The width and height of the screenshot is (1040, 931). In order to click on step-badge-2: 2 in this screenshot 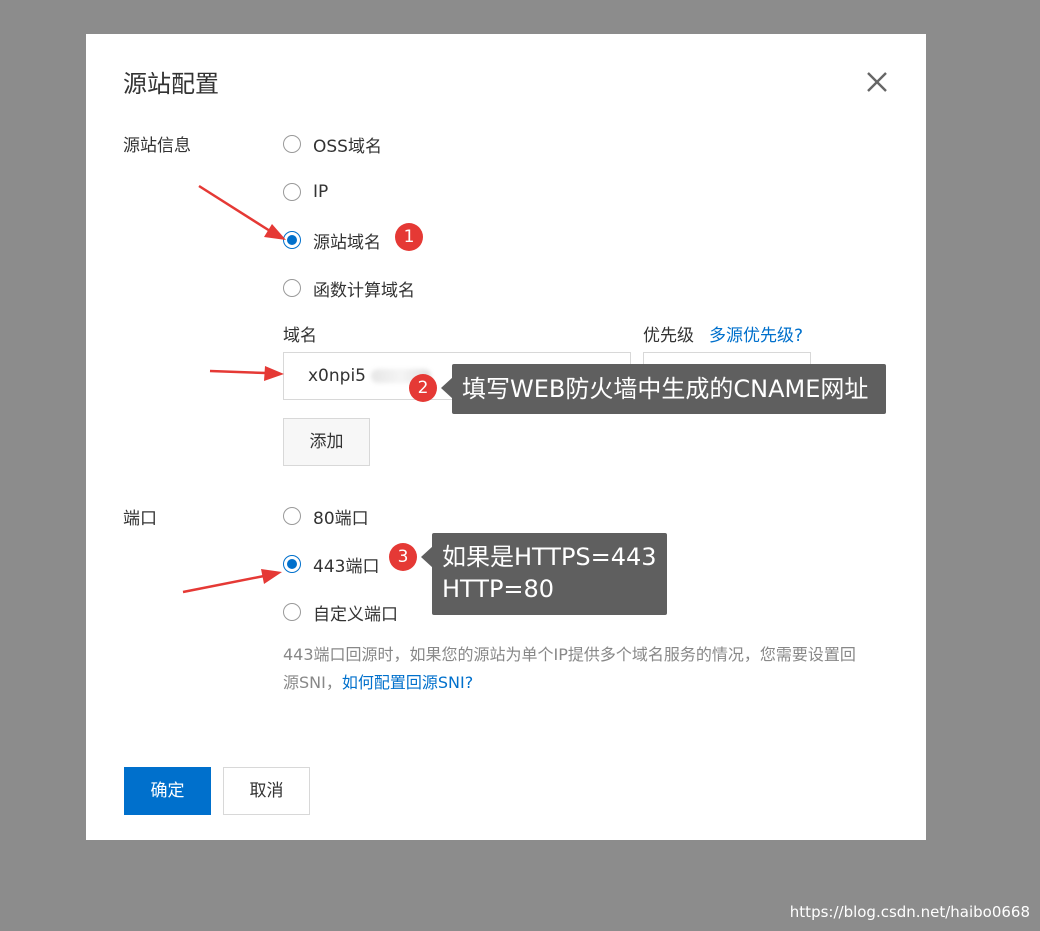, I will do `click(423, 388)`.